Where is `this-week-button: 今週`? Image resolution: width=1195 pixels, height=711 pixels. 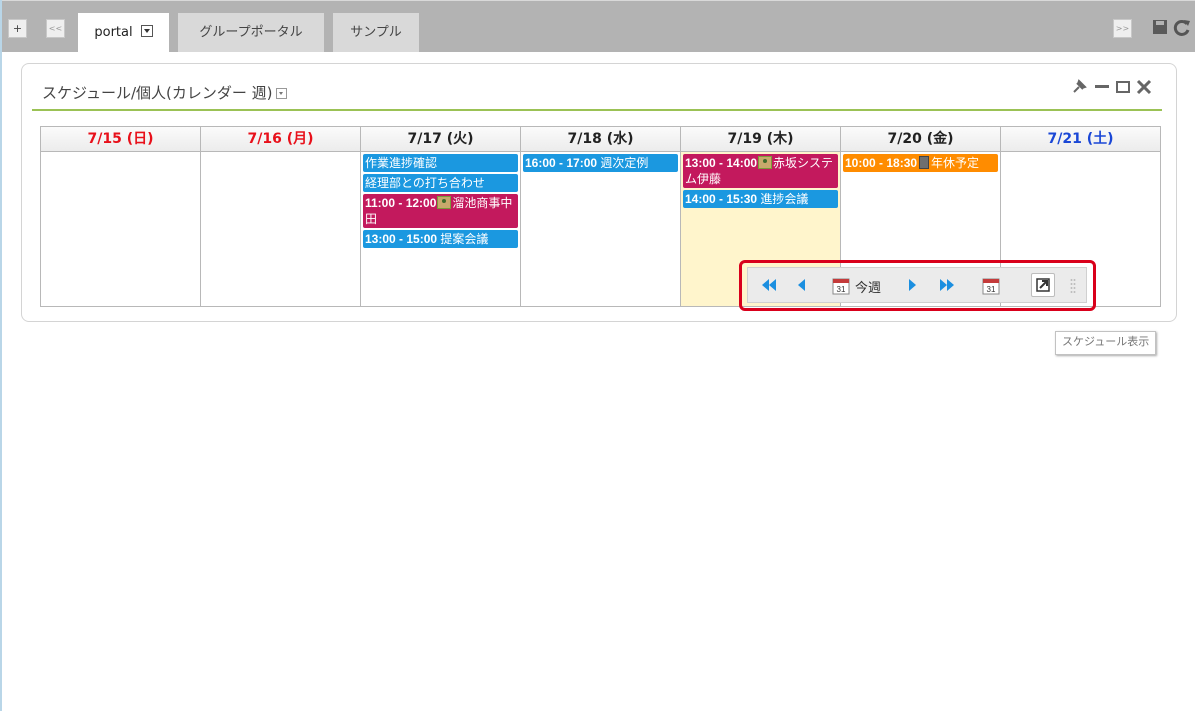
this-week-button: 今週 is located at coordinates (868, 286).